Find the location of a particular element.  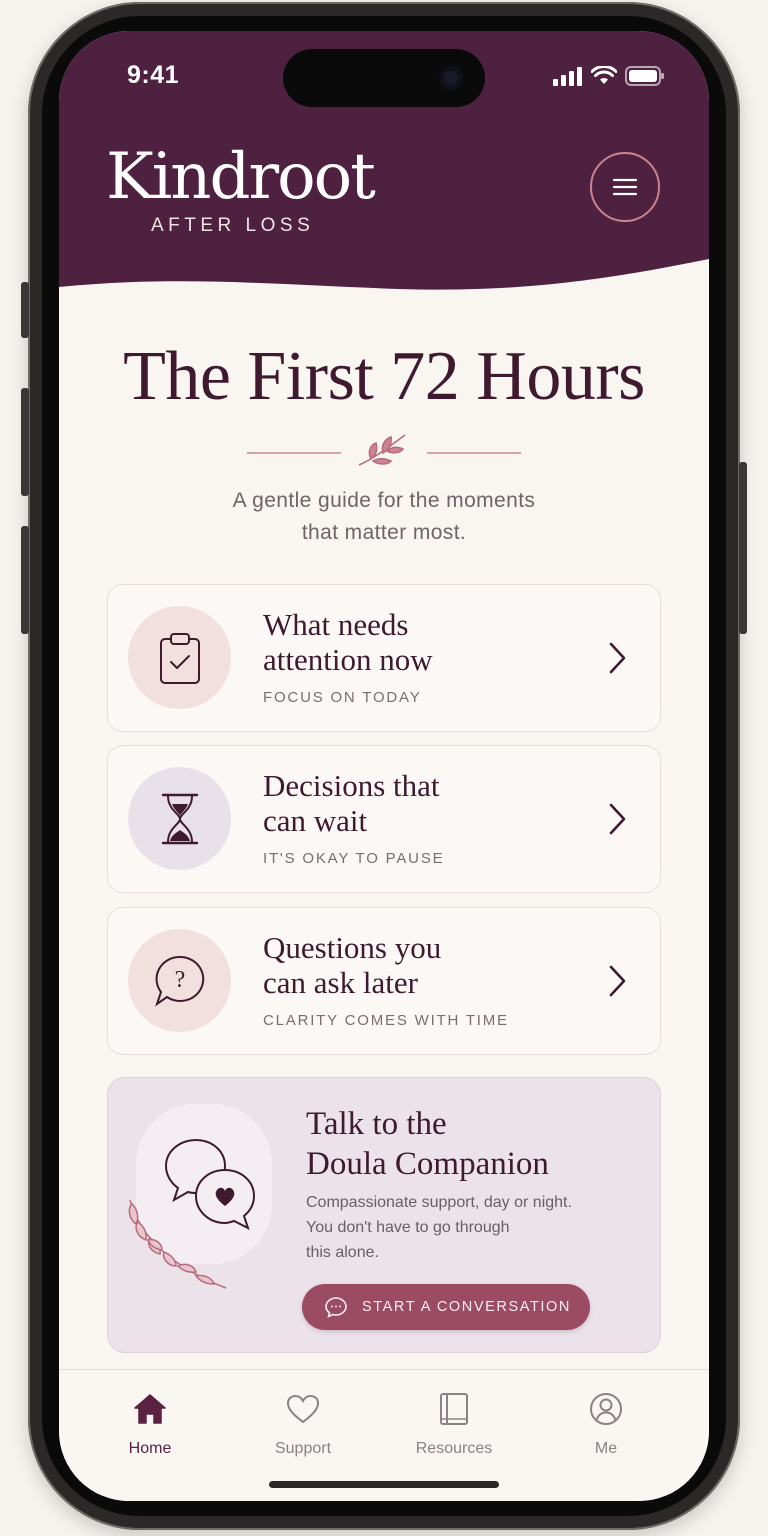

home-indicator is located at coordinates (384, 1484).